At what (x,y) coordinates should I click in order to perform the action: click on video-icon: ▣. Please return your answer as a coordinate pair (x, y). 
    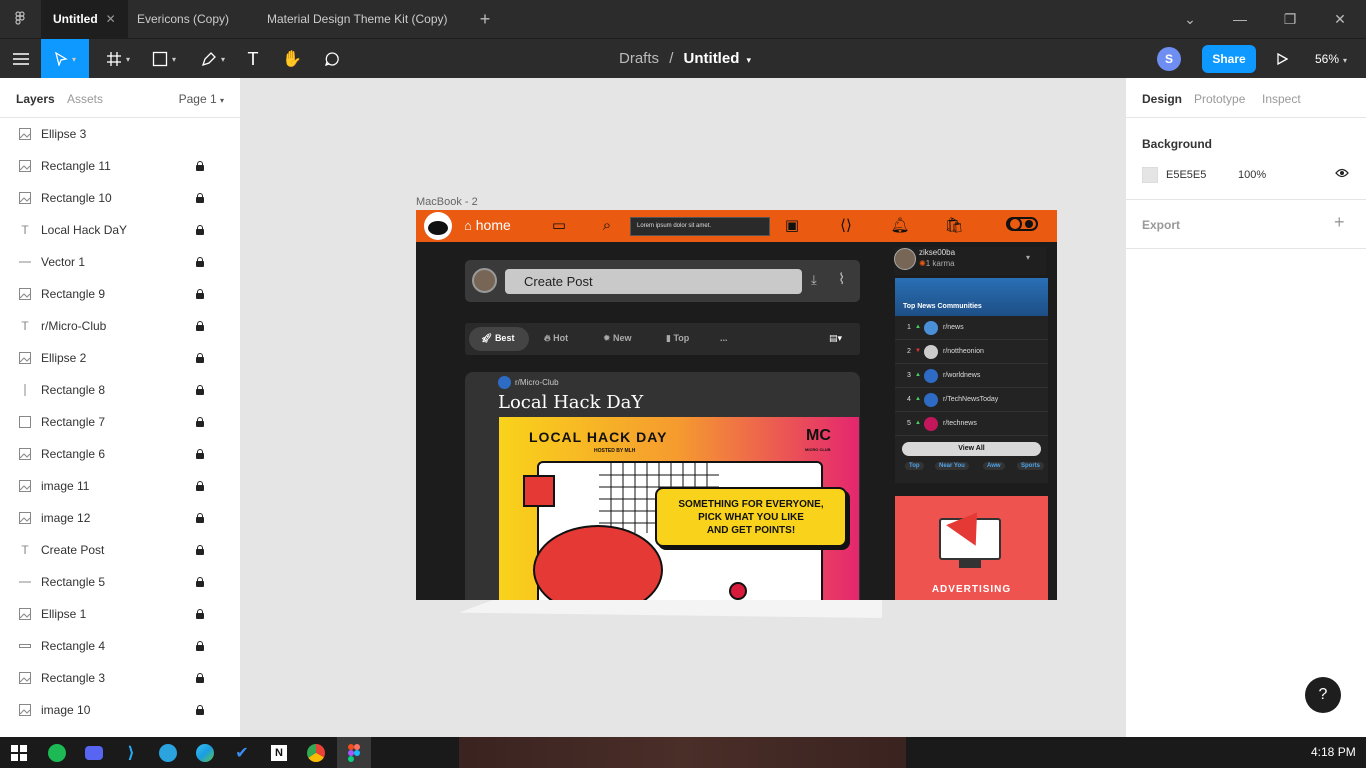
    Looking at the image, I should click on (792, 226).